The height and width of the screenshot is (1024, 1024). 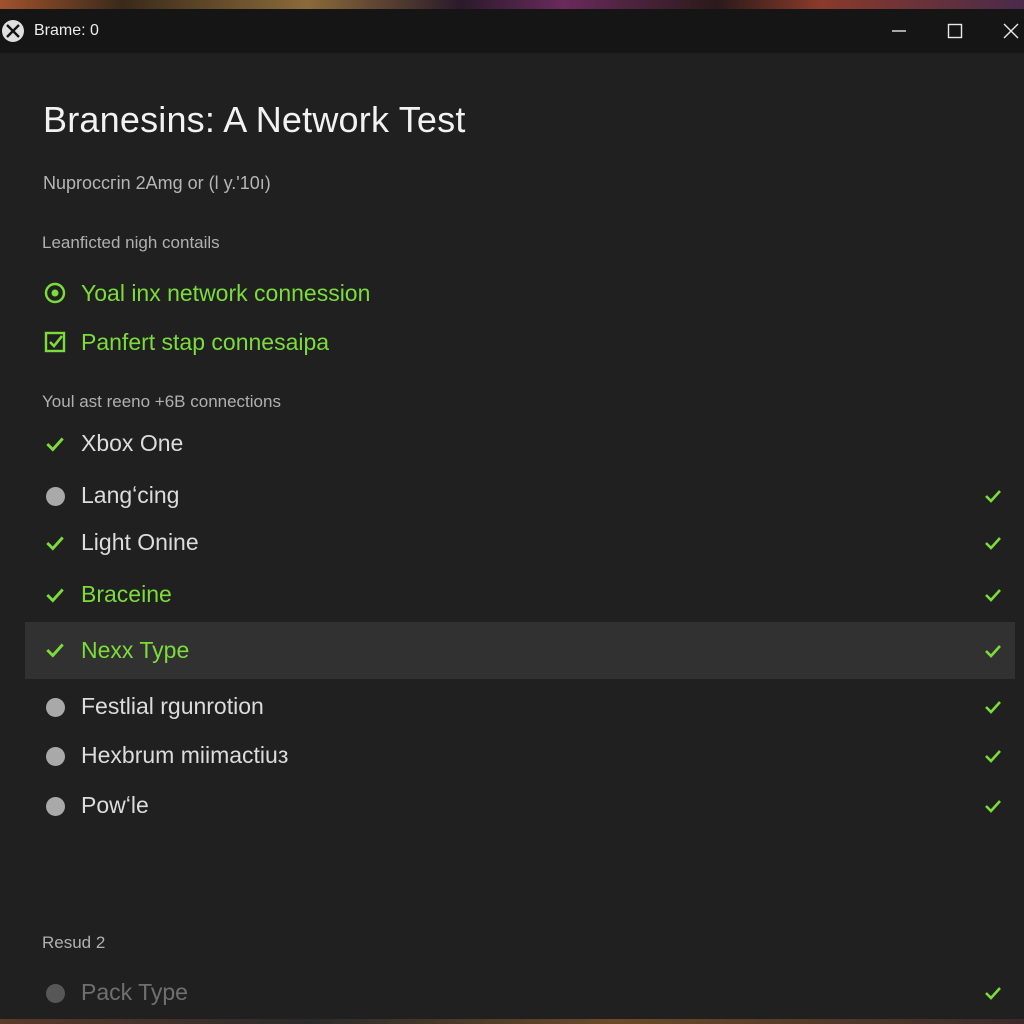 I want to click on window-titlebar: Brame: 0, so click(x=512, y=31).